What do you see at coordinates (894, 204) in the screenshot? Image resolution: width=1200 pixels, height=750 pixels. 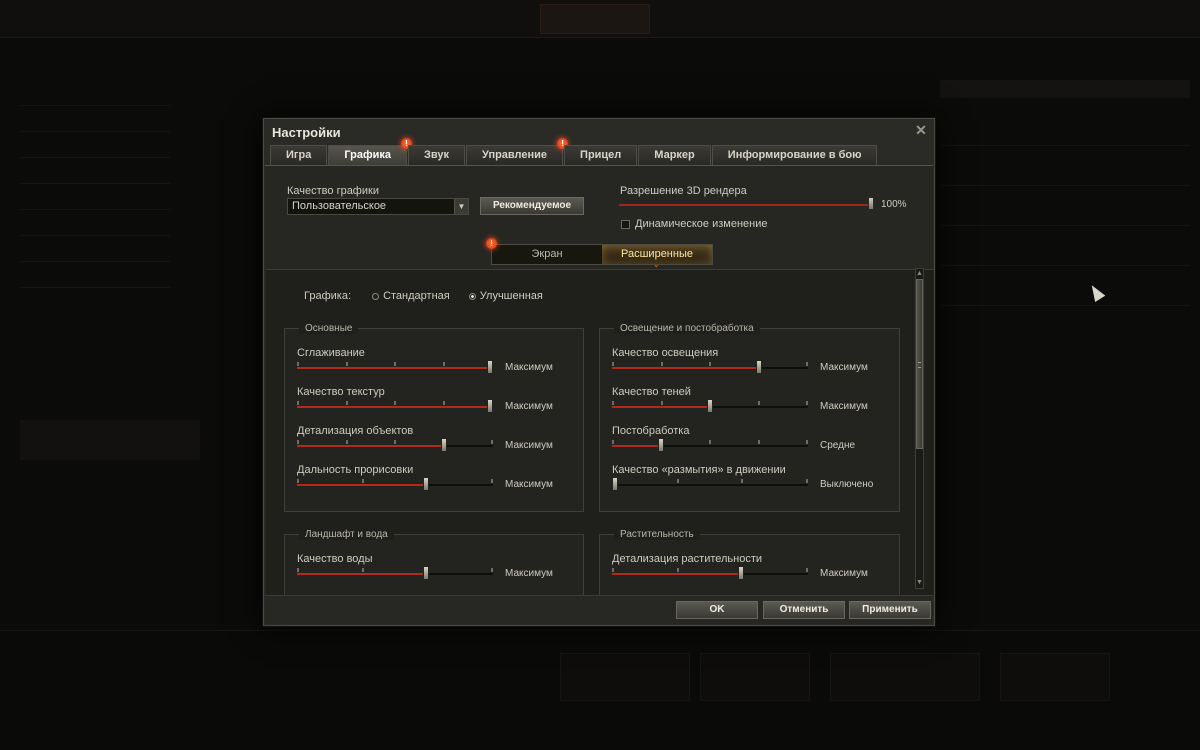 I see `render-resolution-value: 100%` at bounding box center [894, 204].